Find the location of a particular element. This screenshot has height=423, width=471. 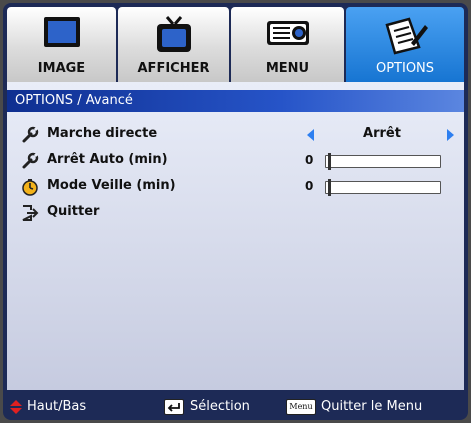

tv-icon is located at coordinates (173, 34).